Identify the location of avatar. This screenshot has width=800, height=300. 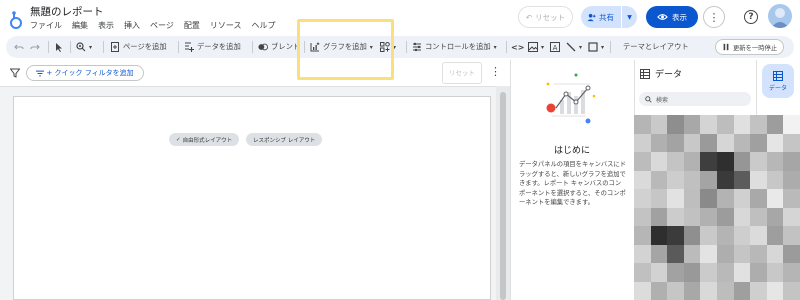
(780, 16).